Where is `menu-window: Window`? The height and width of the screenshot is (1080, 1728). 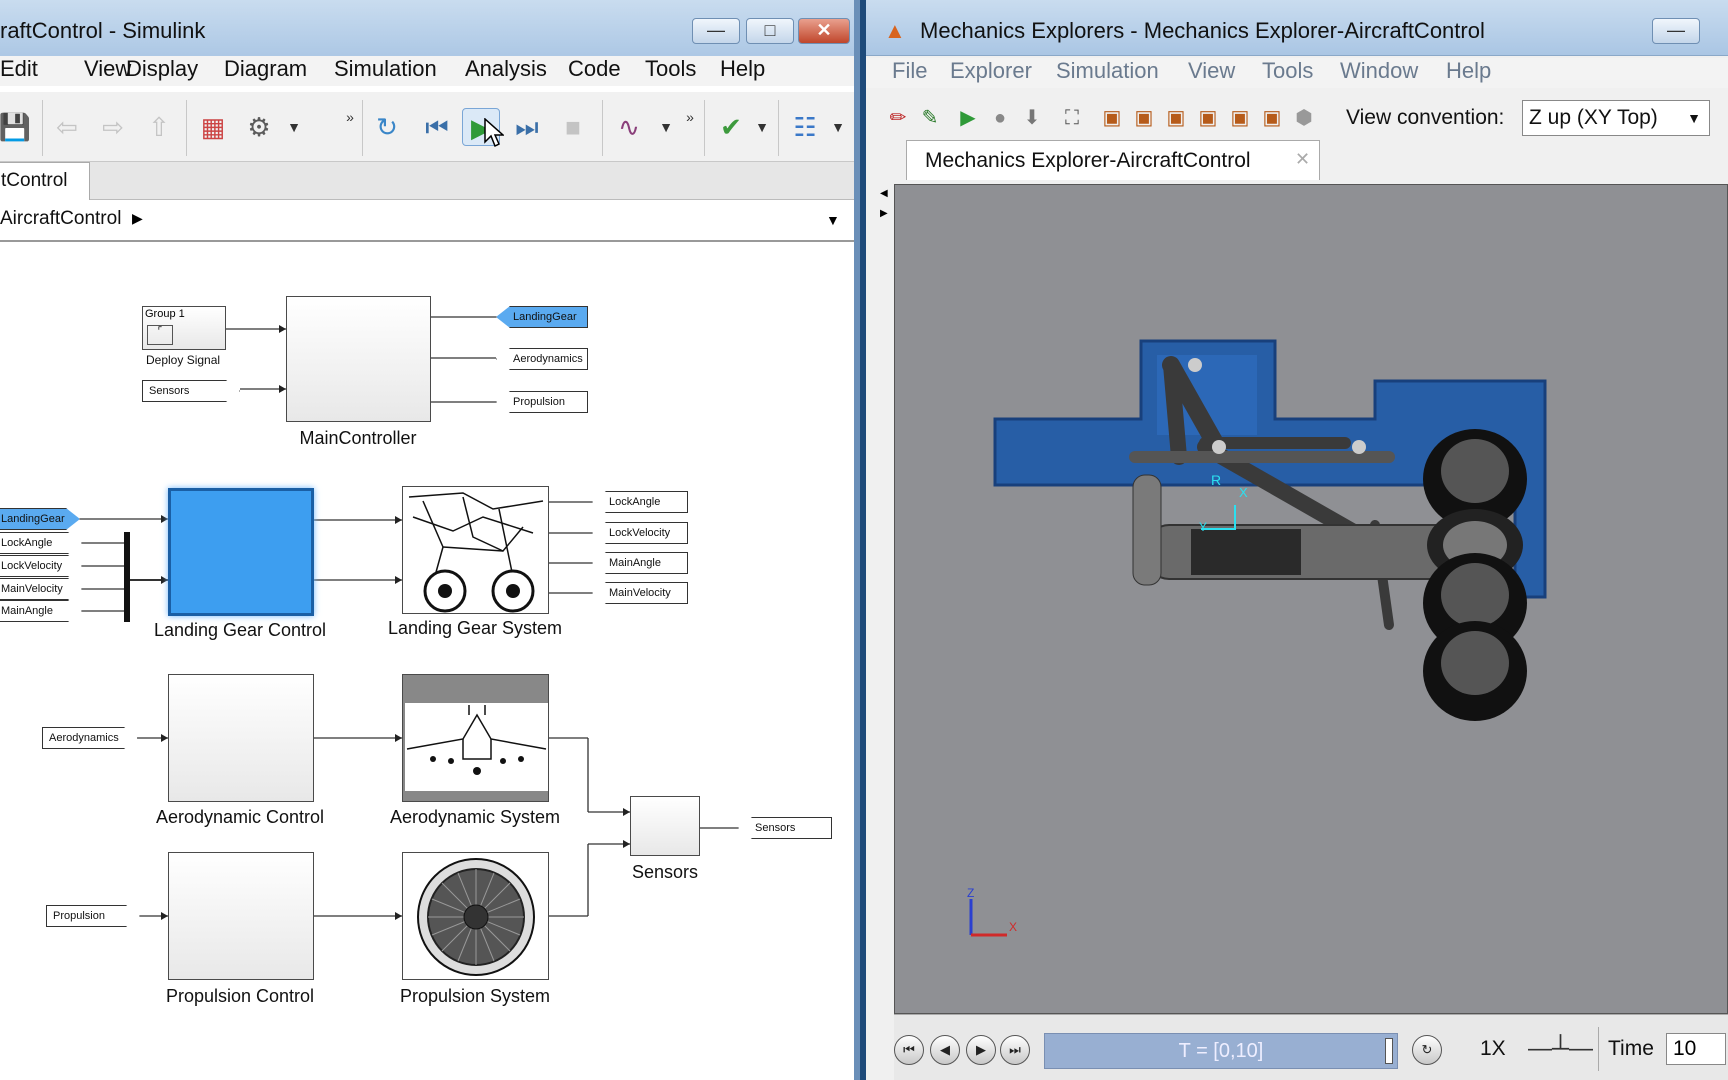 menu-window: Window is located at coordinates (1379, 71).